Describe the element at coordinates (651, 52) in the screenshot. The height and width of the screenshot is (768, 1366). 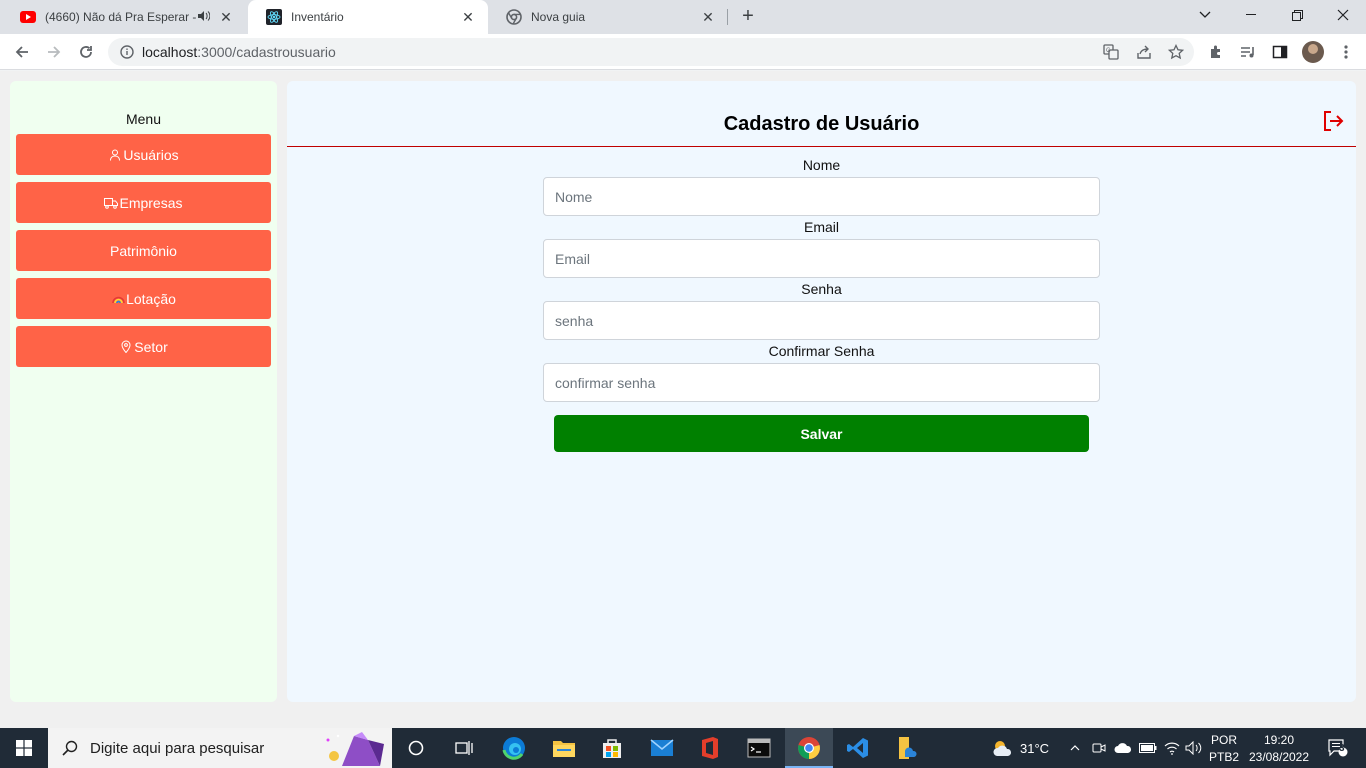
I see `address-bar: localhost:3000/cadastrousuario G` at that location.